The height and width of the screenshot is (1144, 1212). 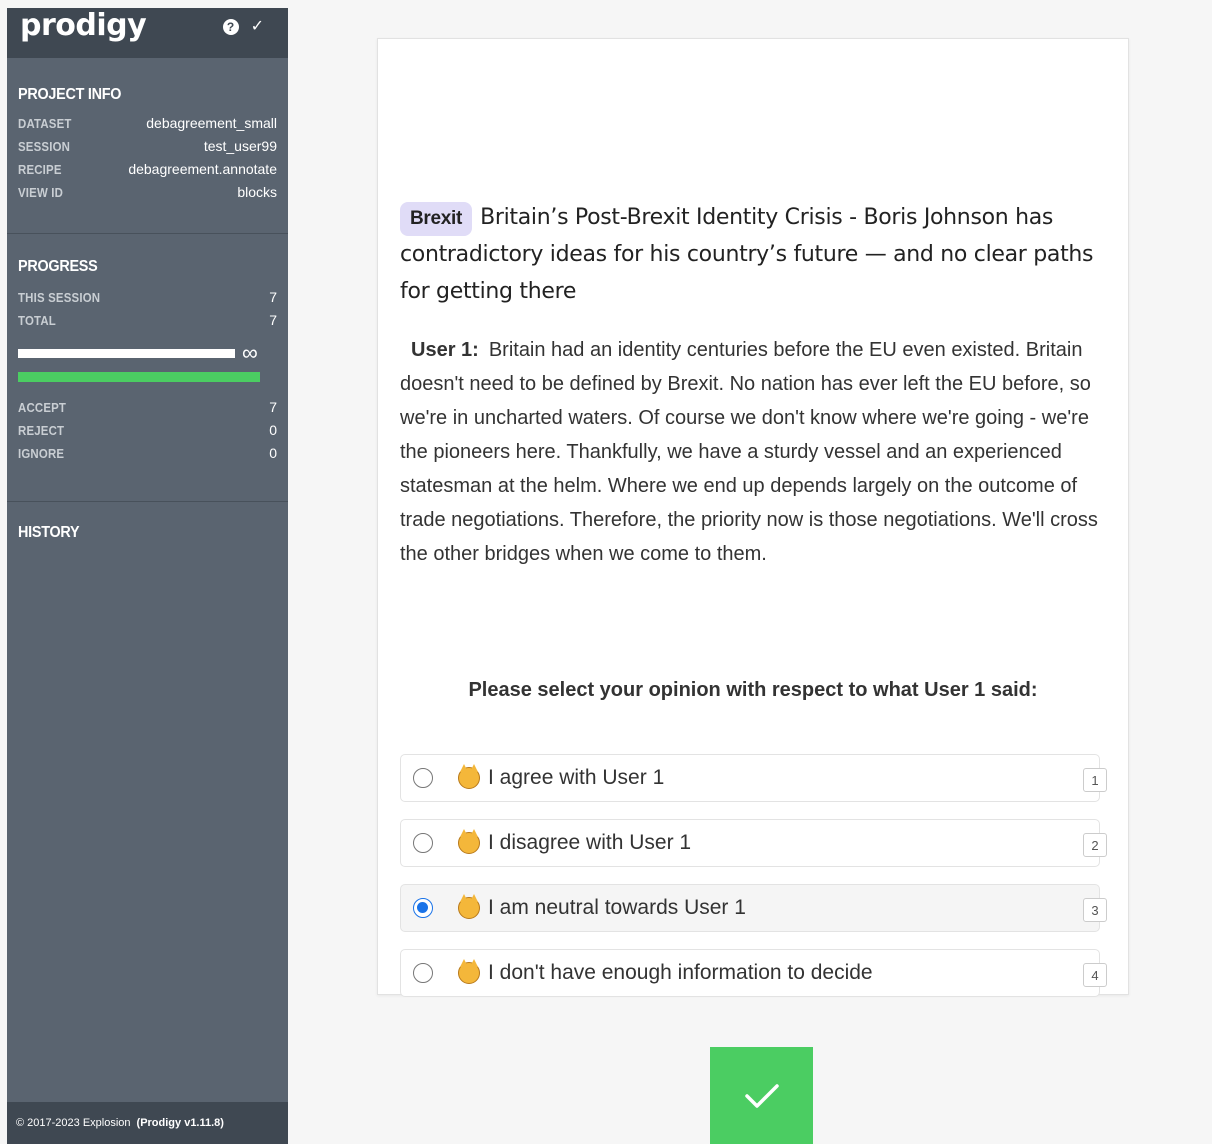 What do you see at coordinates (59, 297) in the screenshot?
I see `info-key: THIS SESSION` at bounding box center [59, 297].